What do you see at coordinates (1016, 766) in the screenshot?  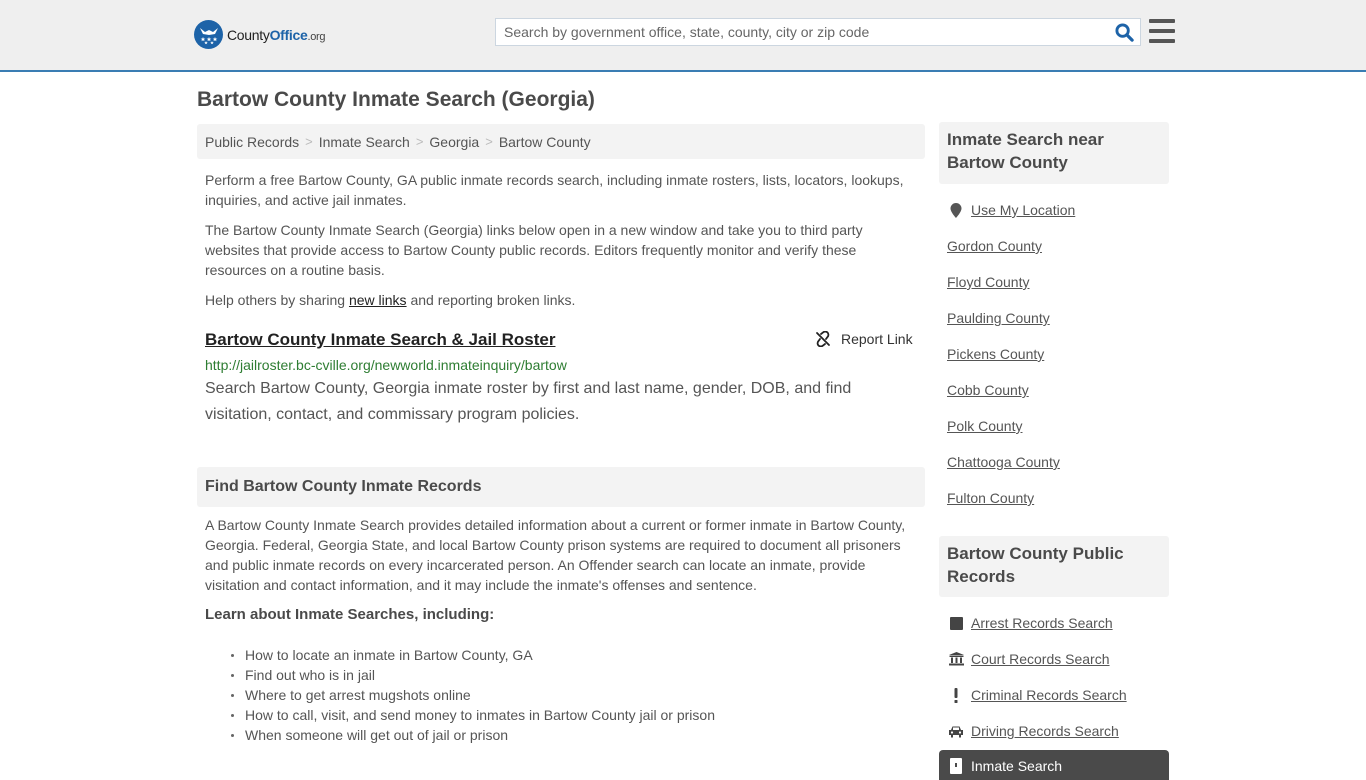 I see `inmate-search-link: Inmate Search` at bounding box center [1016, 766].